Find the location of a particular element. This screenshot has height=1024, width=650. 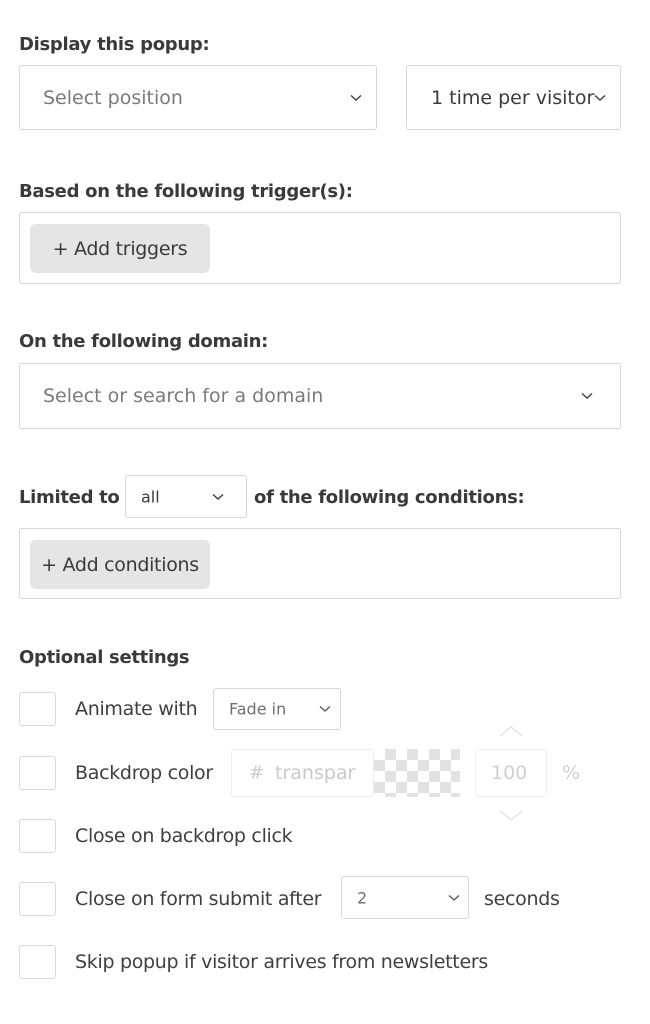

opacity-decrement-icon is located at coordinates (511, 816).